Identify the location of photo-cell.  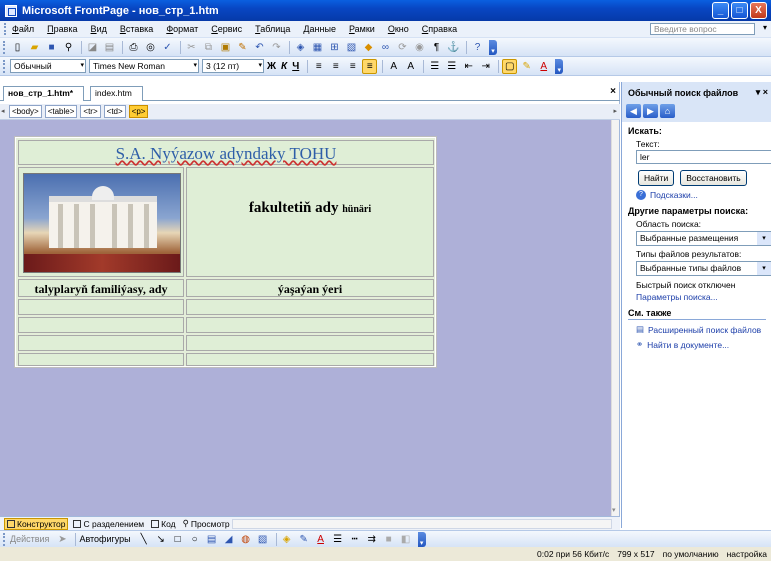
(101, 222).